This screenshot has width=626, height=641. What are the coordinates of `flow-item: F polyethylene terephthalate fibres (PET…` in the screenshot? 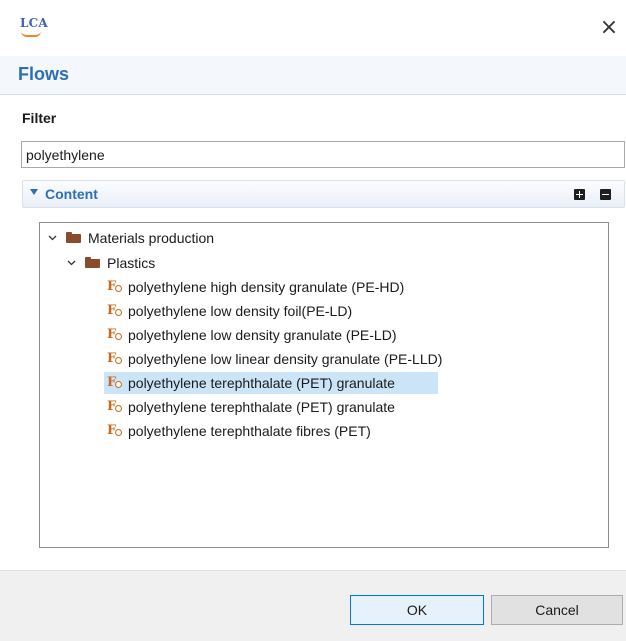 It's located at (274, 431).